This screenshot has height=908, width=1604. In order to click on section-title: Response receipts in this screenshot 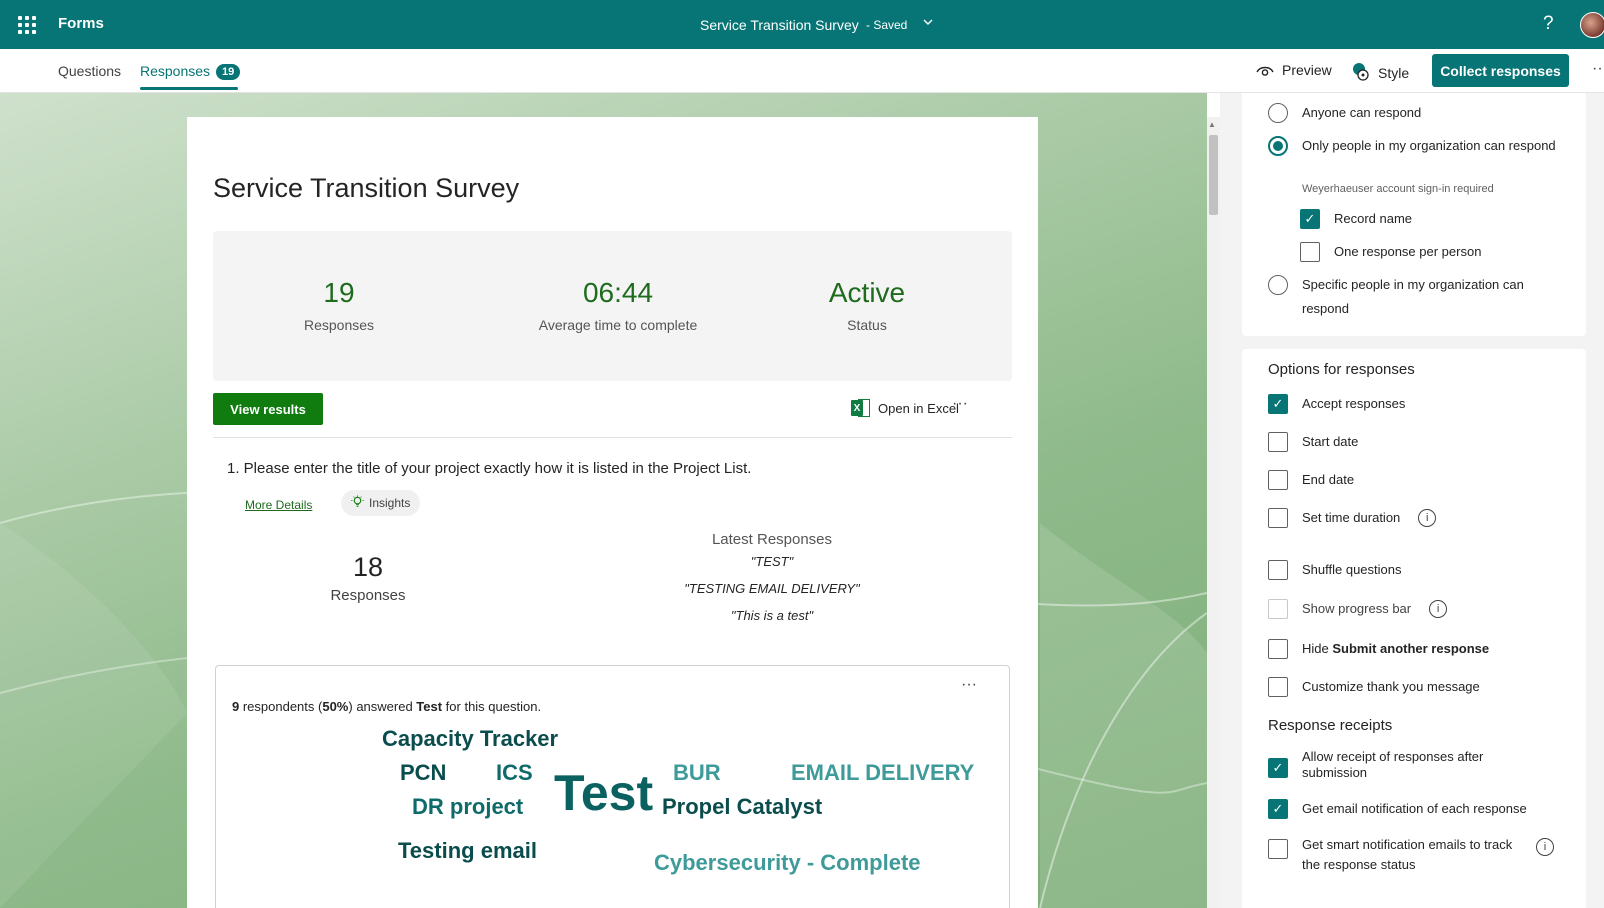, I will do `click(1330, 725)`.